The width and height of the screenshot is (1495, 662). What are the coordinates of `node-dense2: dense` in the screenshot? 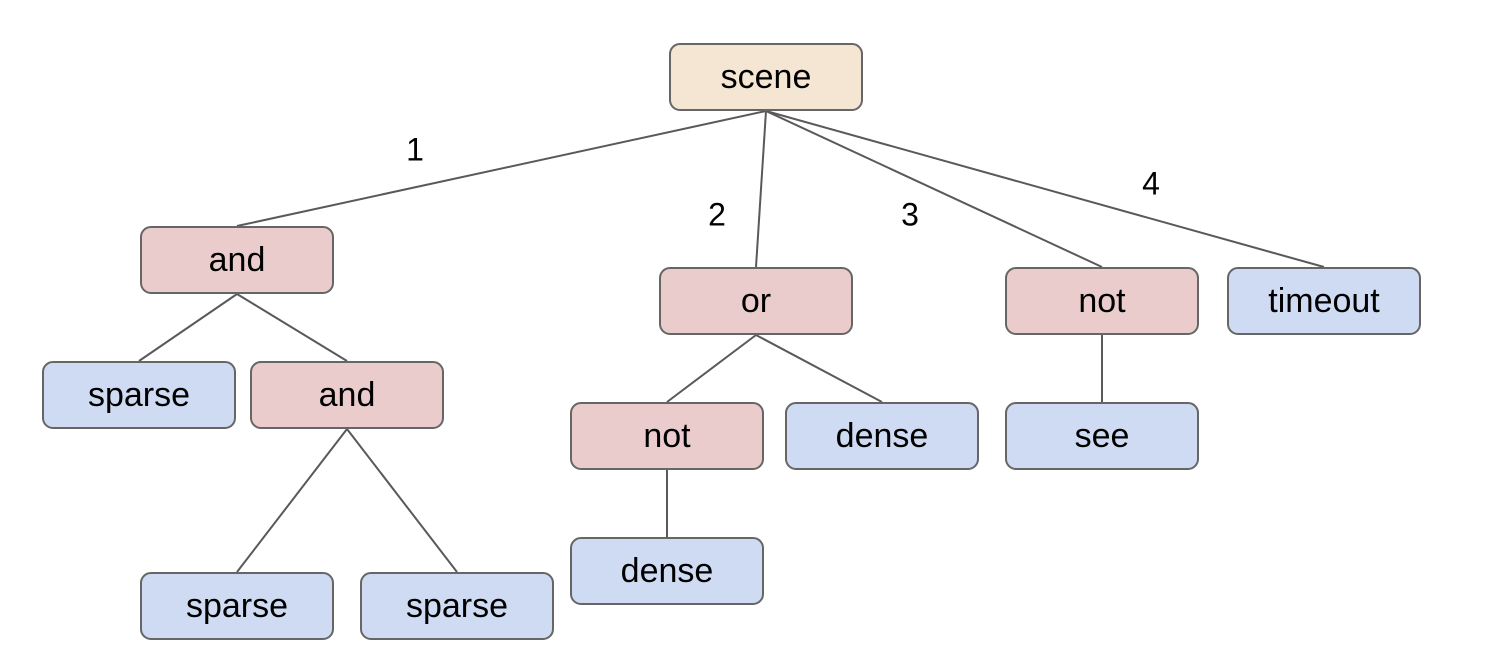 It's located at (882, 436).